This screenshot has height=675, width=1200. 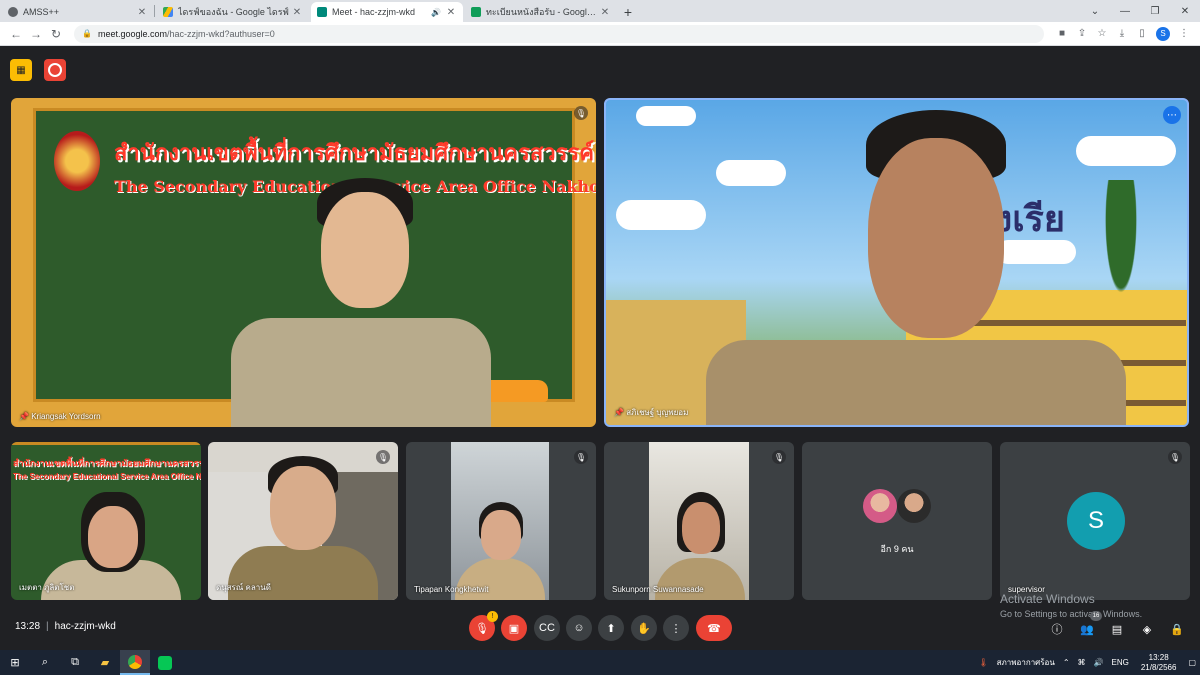 What do you see at coordinates (15, 662) in the screenshot?
I see `windows-start-icon: ⊞` at bounding box center [15, 662].